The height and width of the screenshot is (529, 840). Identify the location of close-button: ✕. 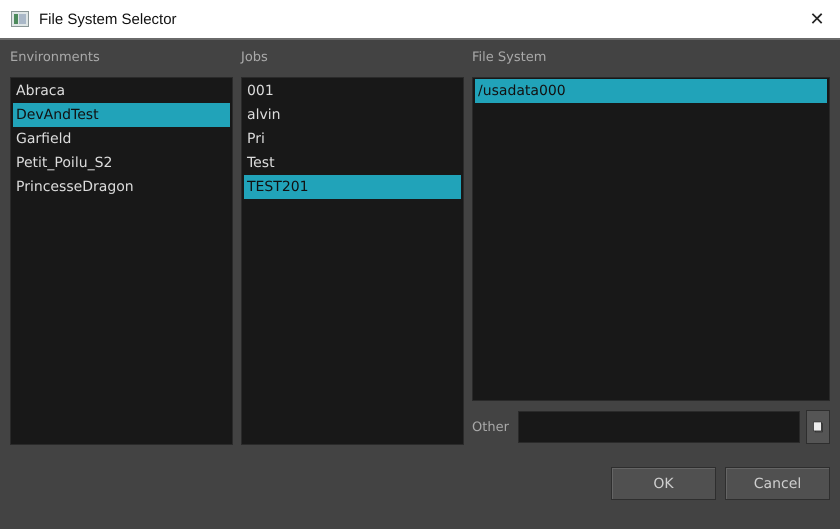
(817, 19).